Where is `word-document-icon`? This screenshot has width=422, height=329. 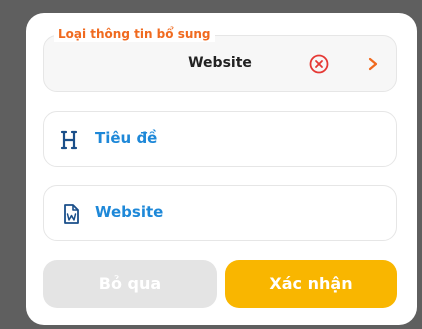
word-document-icon is located at coordinates (71, 214).